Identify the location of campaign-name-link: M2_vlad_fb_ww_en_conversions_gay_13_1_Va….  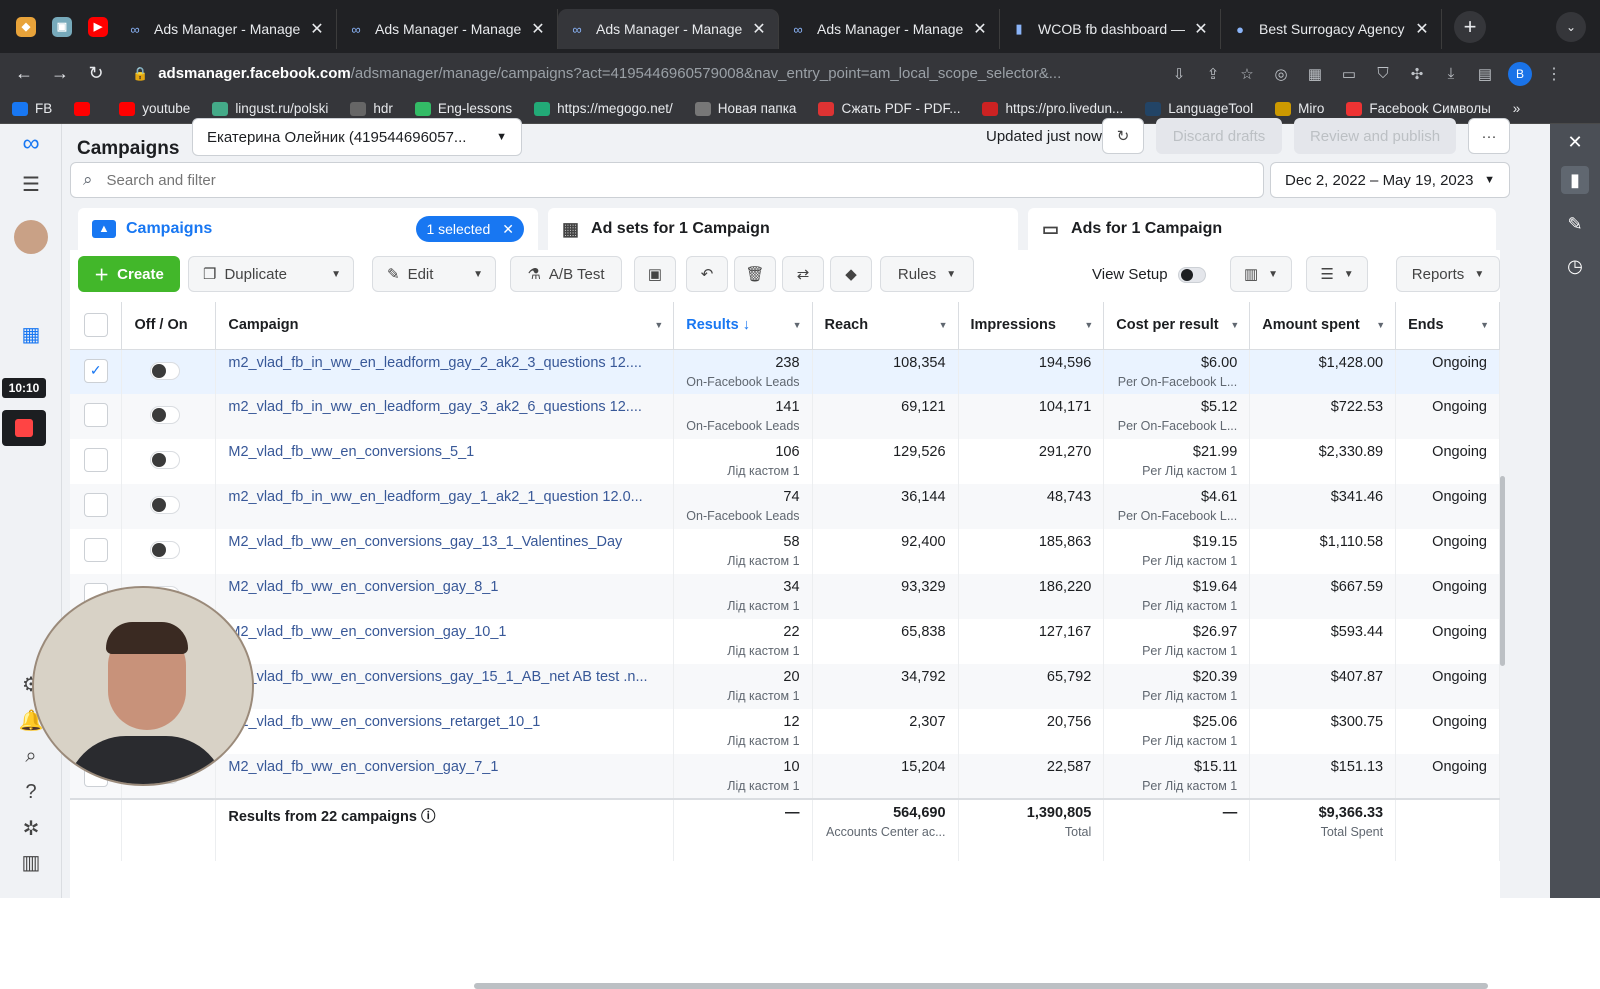
(442, 539).